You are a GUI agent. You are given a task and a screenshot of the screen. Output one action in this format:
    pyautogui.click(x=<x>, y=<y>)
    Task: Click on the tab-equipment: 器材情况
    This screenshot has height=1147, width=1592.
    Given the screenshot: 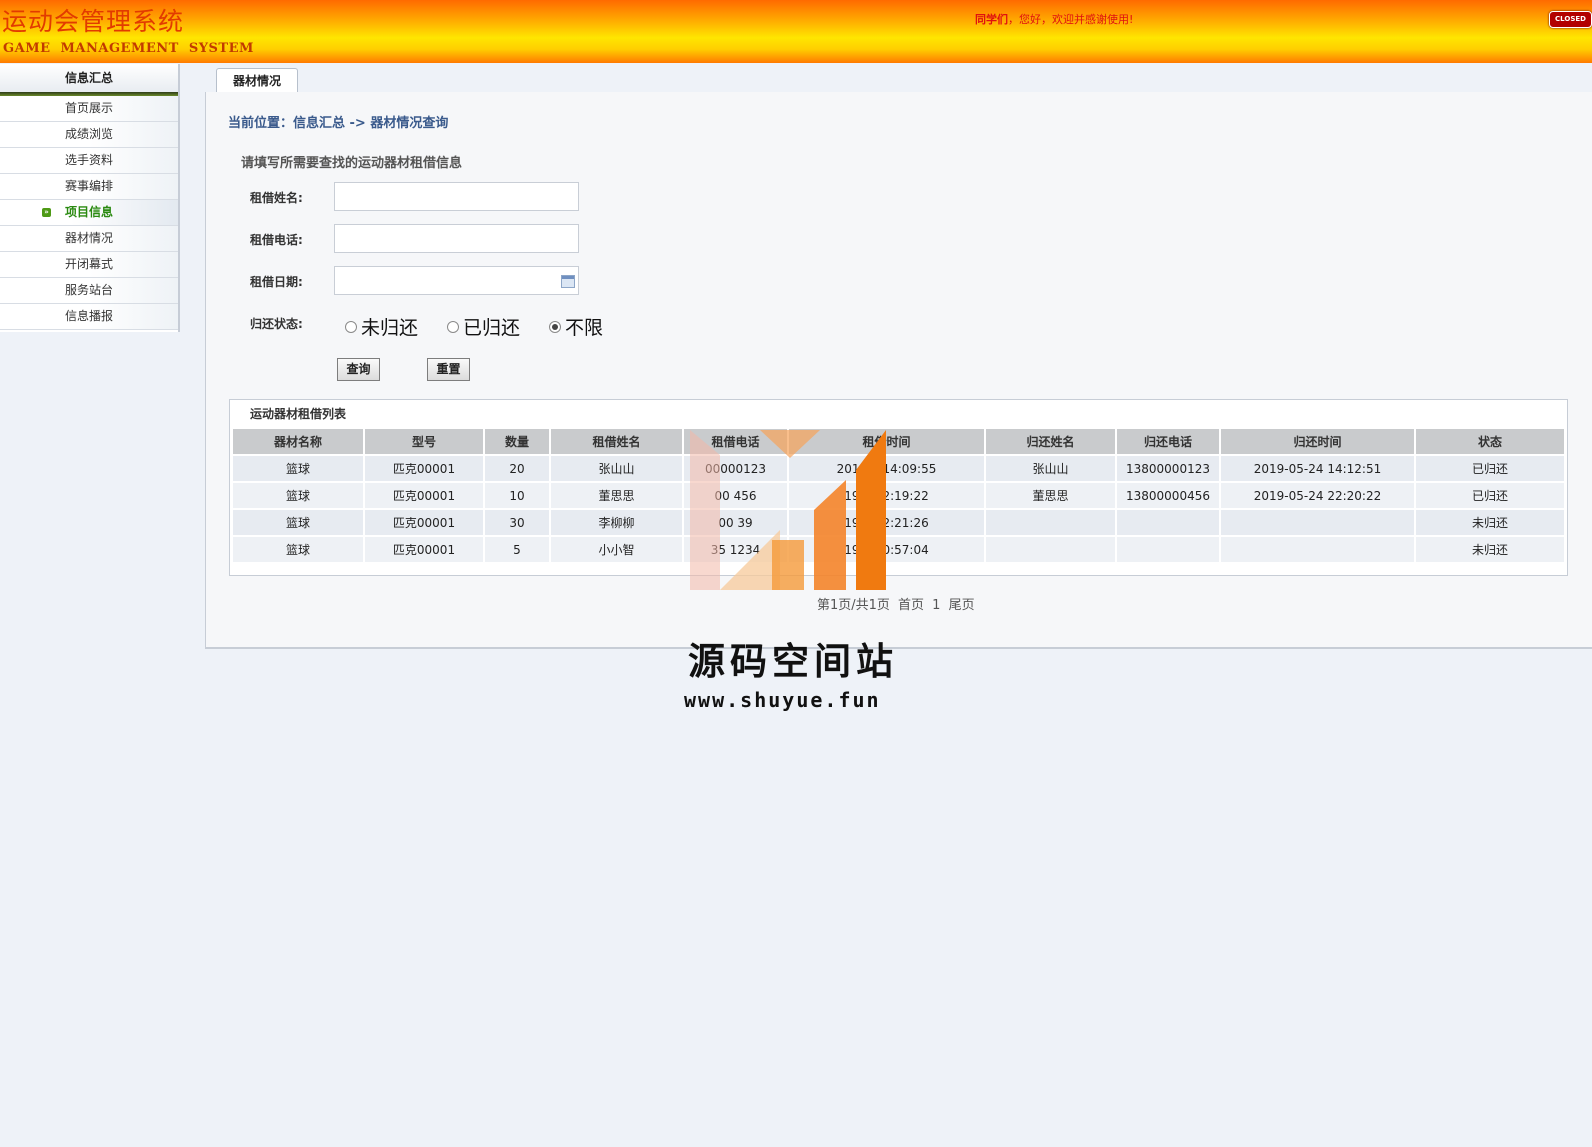 What is the action you would take?
    pyautogui.click(x=257, y=81)
    